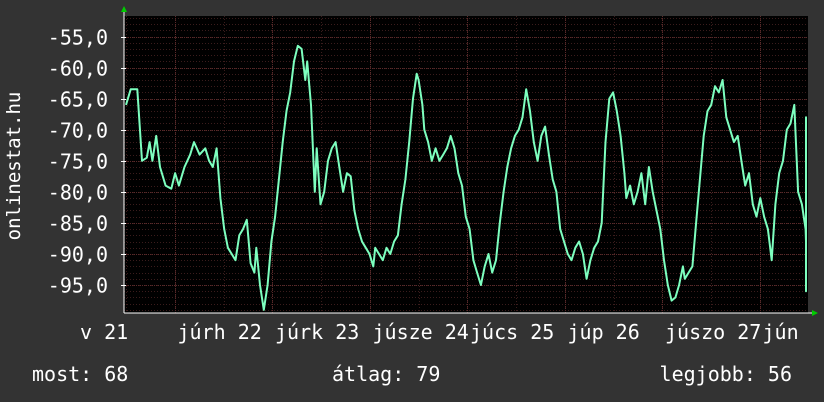  What do you see at coordinates (421, 332) in the screenshot?
I see `x-tick-label: júsze 24` at bounding box center [421, 332].